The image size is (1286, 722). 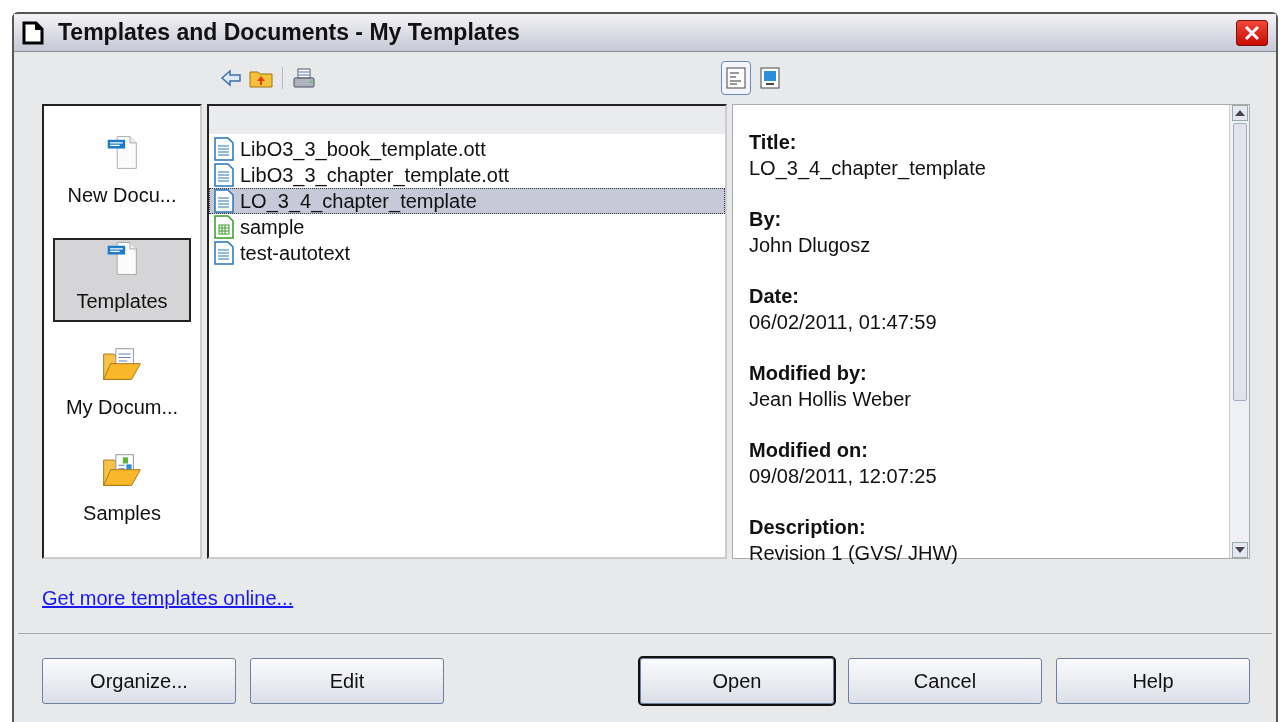 I want to click on monitor-icon, so click(x=770, y=78).